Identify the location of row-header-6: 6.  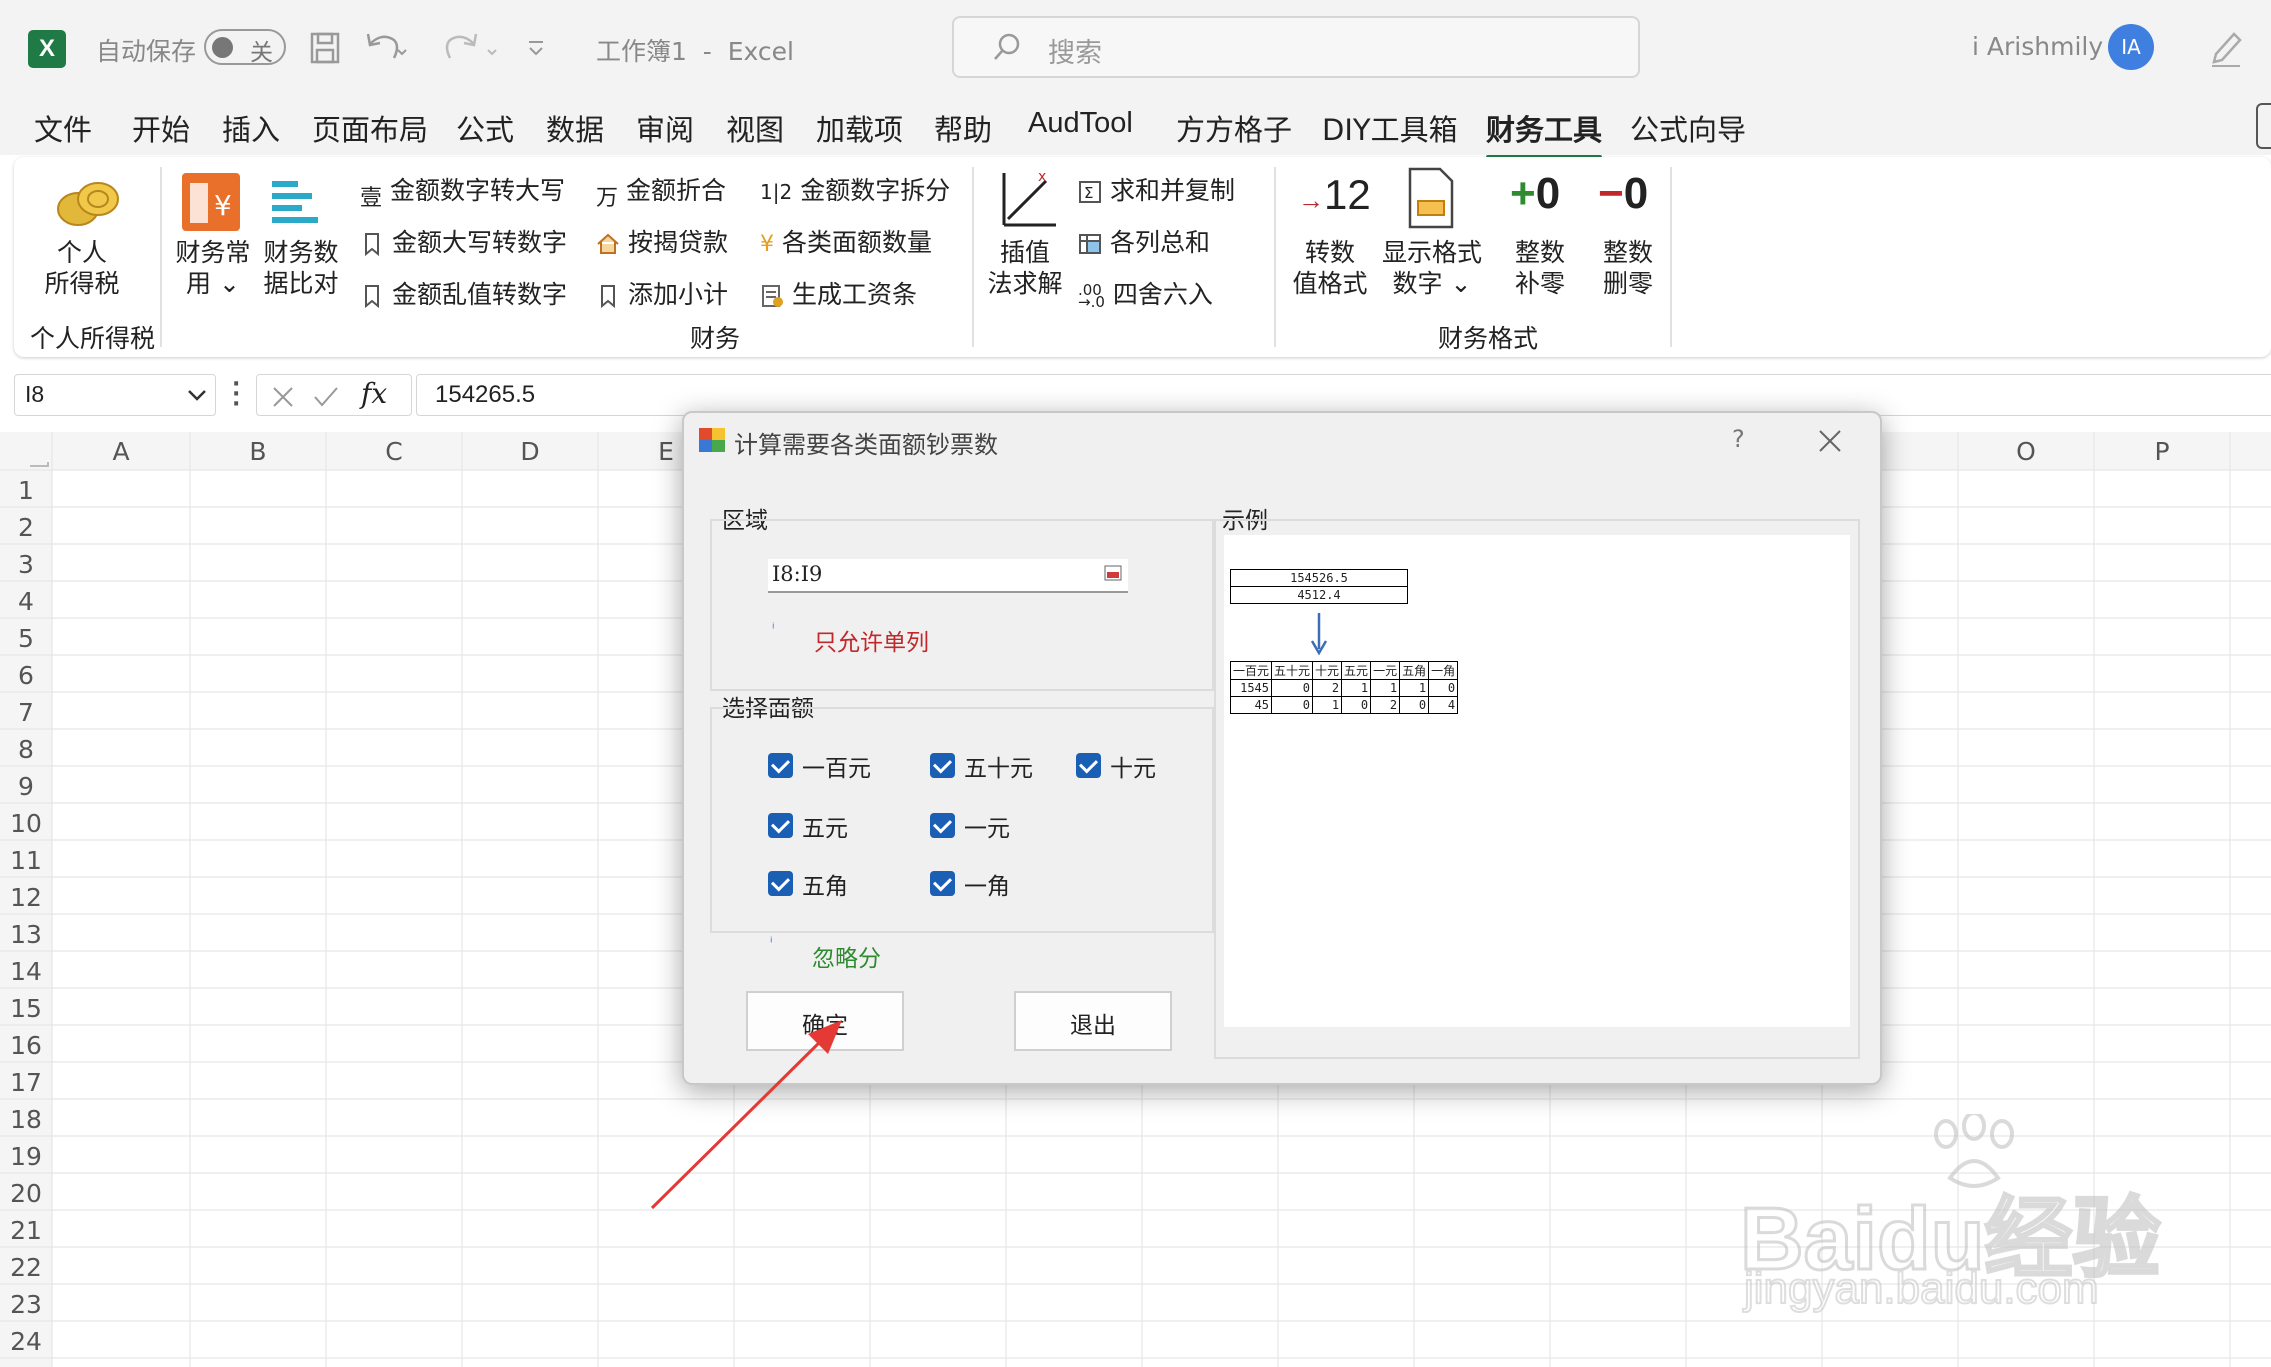
(26, 675).